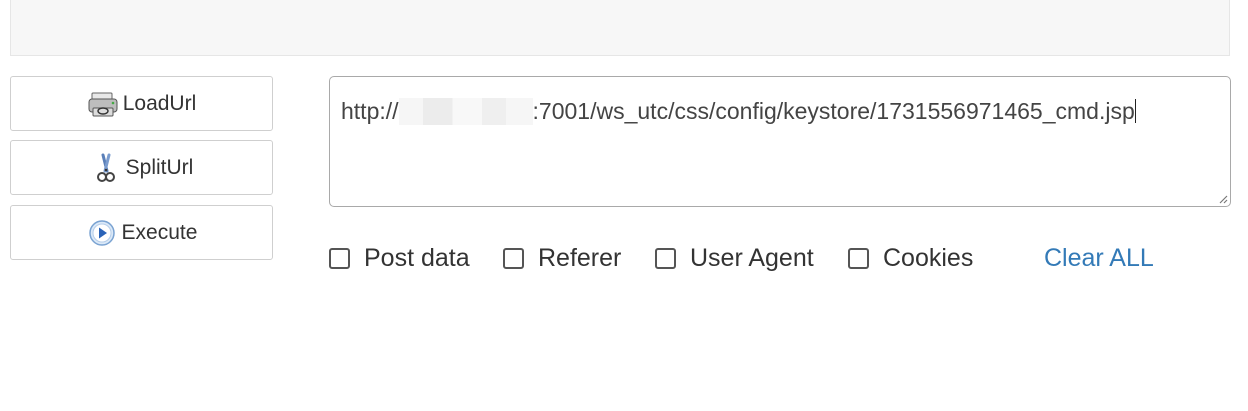 The width and height of the screenshot is (1248, 411). I want to click on execute-button: Execute, so click(141, 232).